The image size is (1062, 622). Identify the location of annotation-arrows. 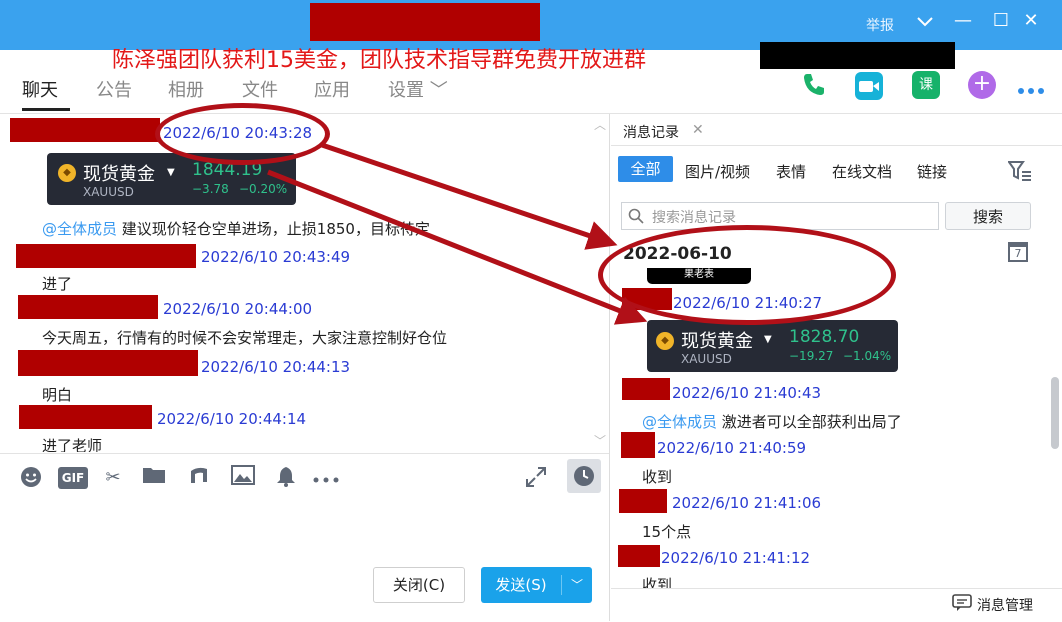
(457, 233).